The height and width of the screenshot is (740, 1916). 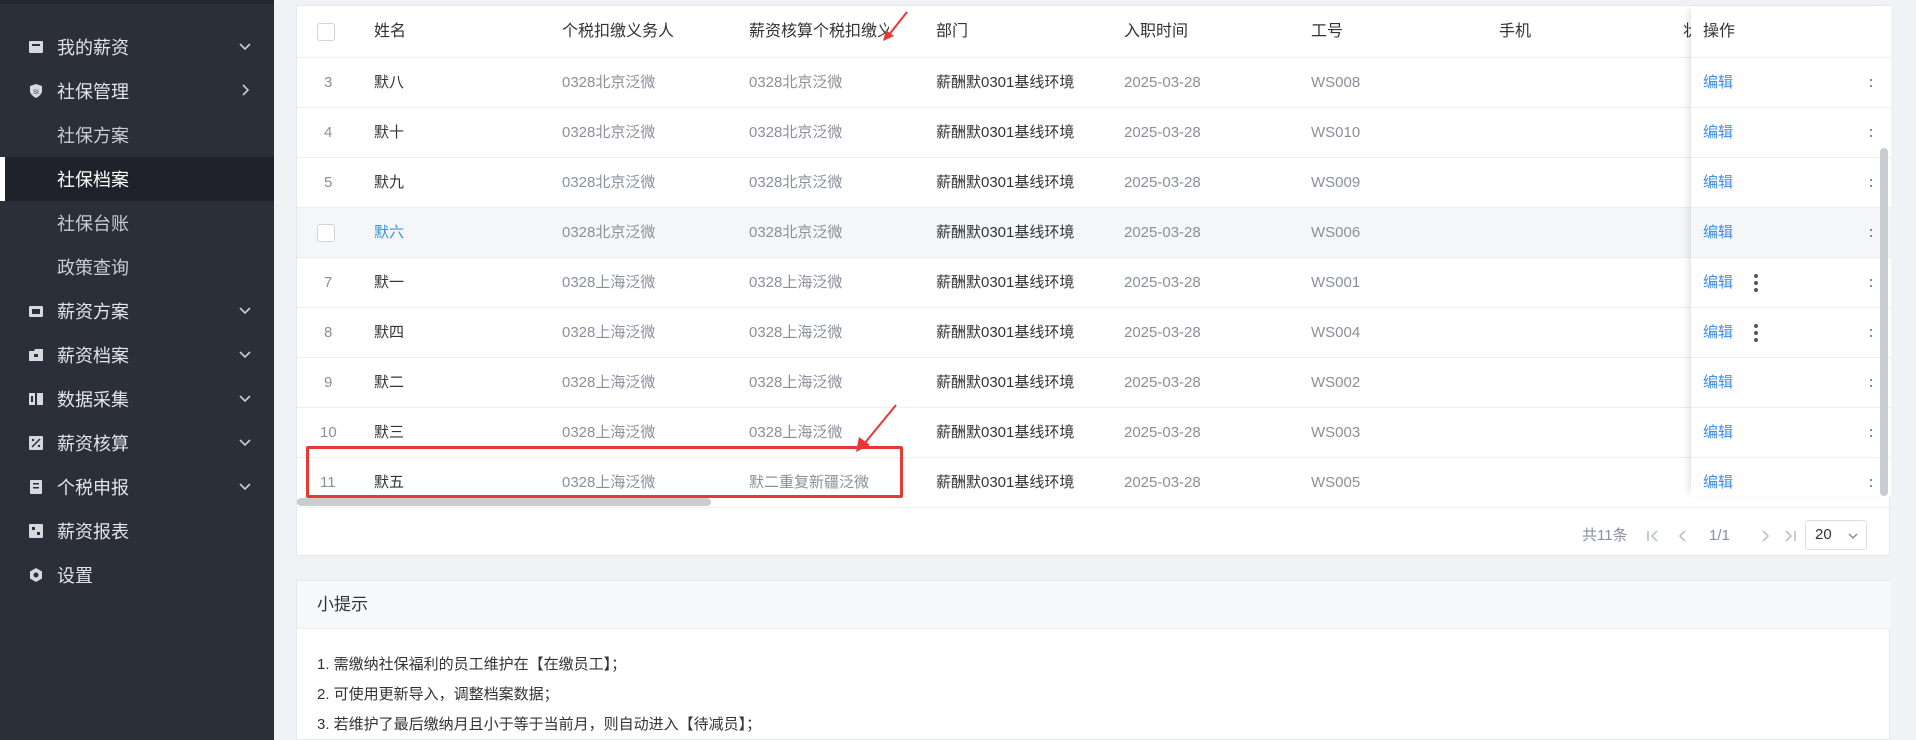 What do you see at coordinates (438, 694) in the screenshot?
I see `tip-line: 2. 可使用更新导入，调整档案数据；` at bounding box center [438, 694].